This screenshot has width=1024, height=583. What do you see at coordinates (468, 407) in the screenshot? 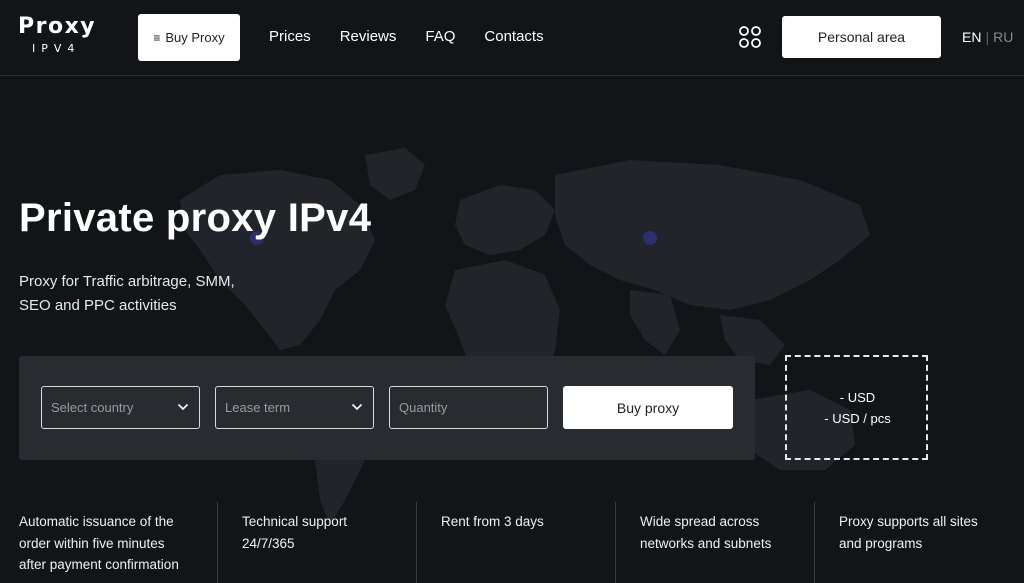
I see `quantity-input` at bounding box center [468, 407].